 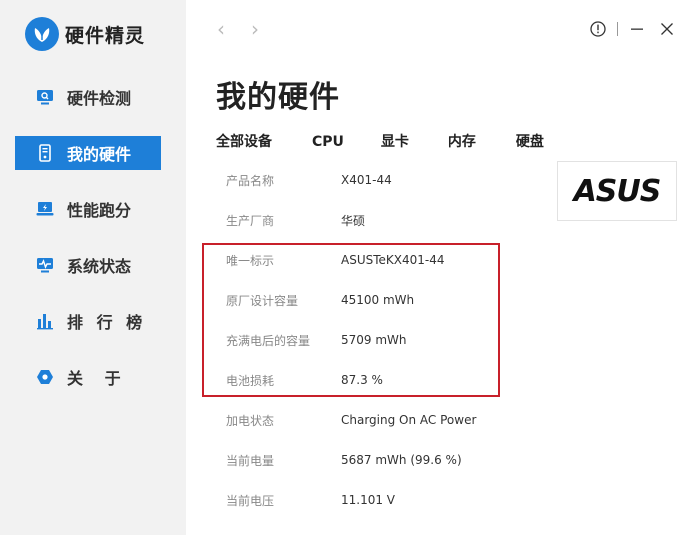 I want to click on sidebar-item-hardware-detect: 硬件检测, so click(x=88, y=97).